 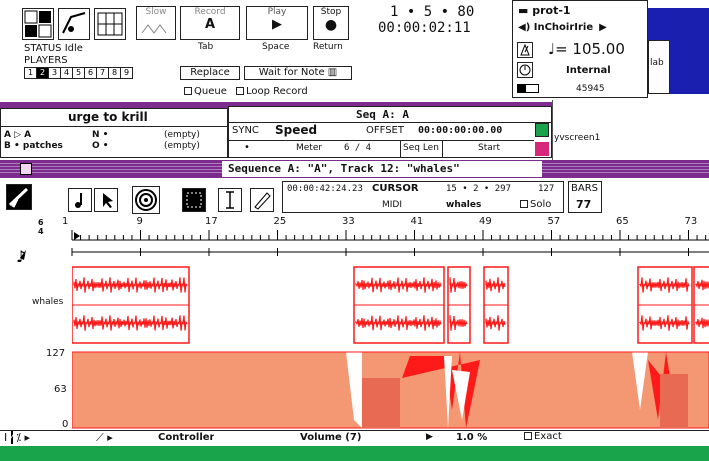 What do you see at coordinates (463, 205) in the screenshot?
I see `track-name: whales` at bounding box center [463, 205].